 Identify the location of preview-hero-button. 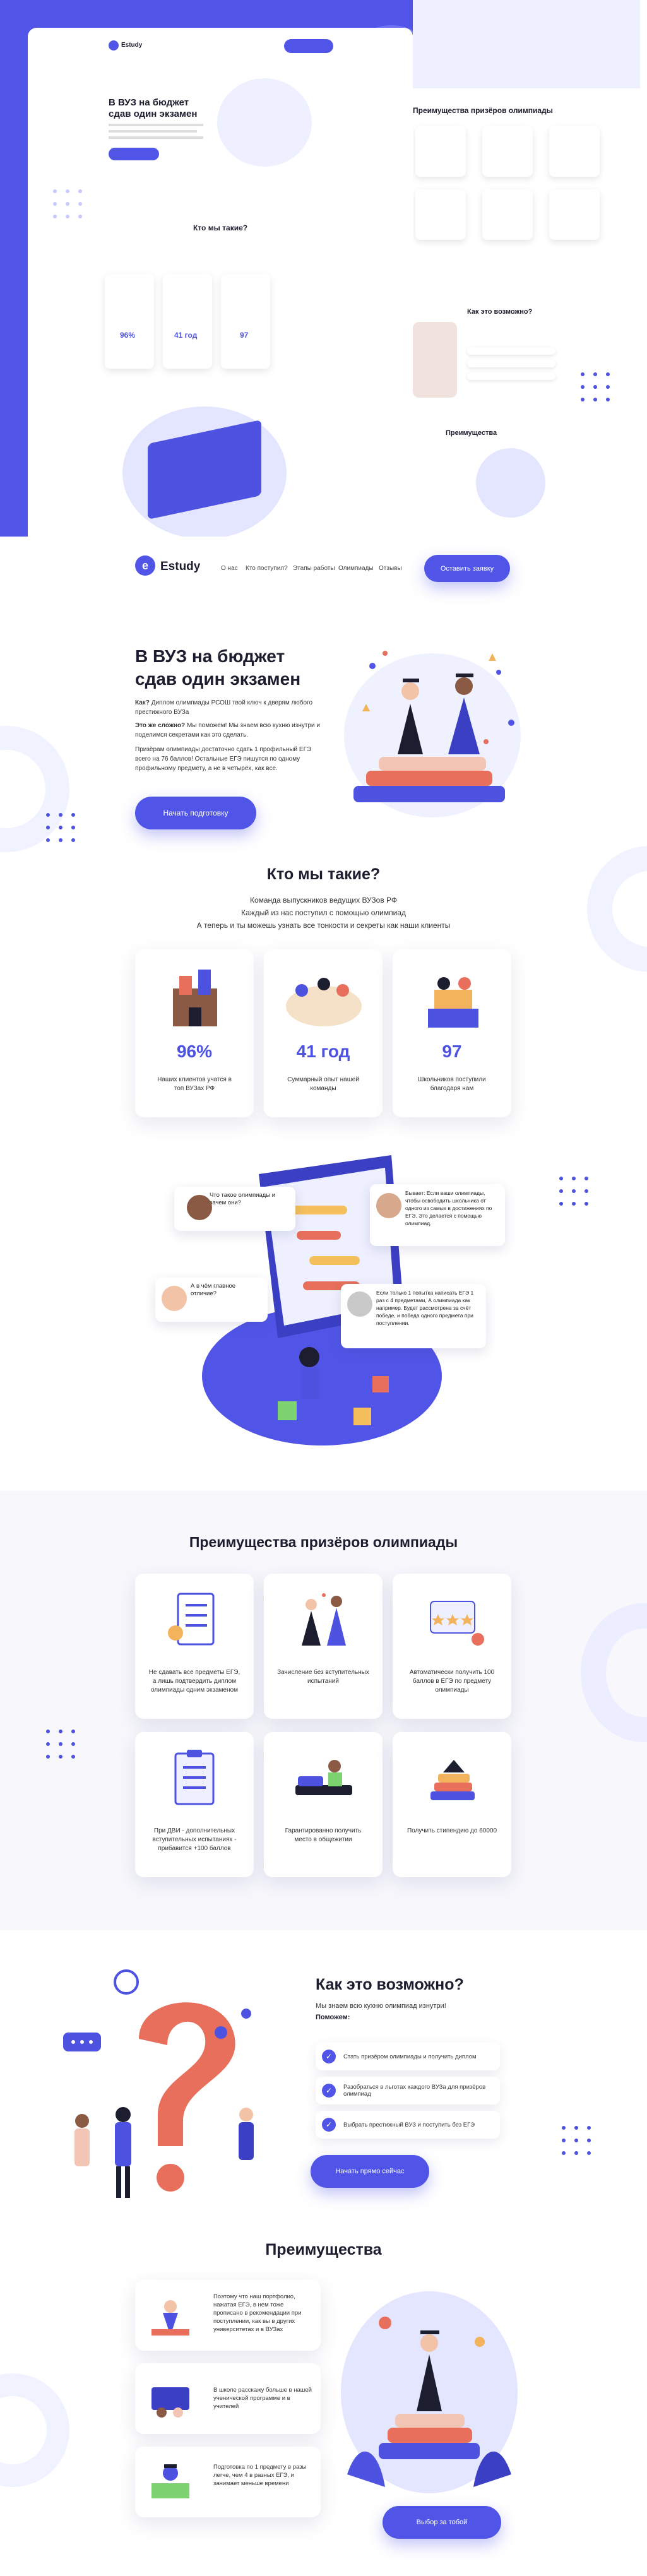
(134, 154).